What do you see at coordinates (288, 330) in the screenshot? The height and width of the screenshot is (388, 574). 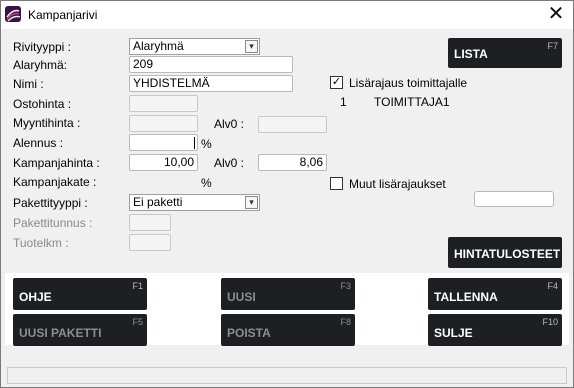 I see `poista-button: POISTA F8` at bounding box center [288, 330].